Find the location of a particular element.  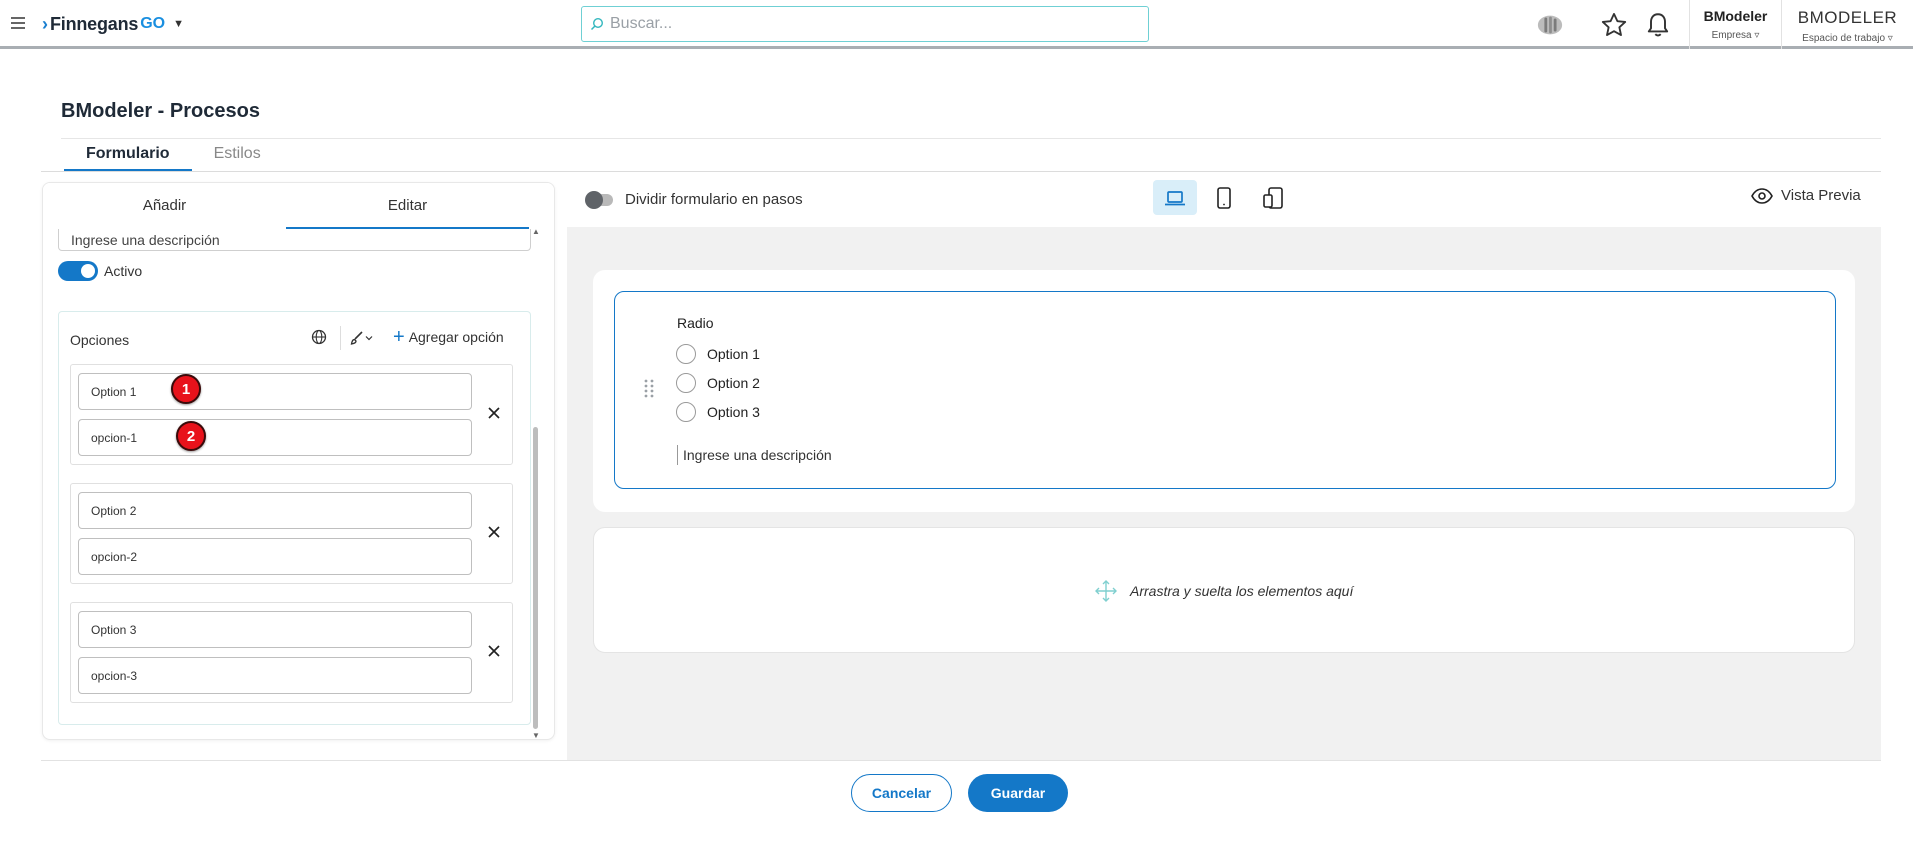

workspace-label: Espacio de trabajo is located at coordinates (1844, 38).